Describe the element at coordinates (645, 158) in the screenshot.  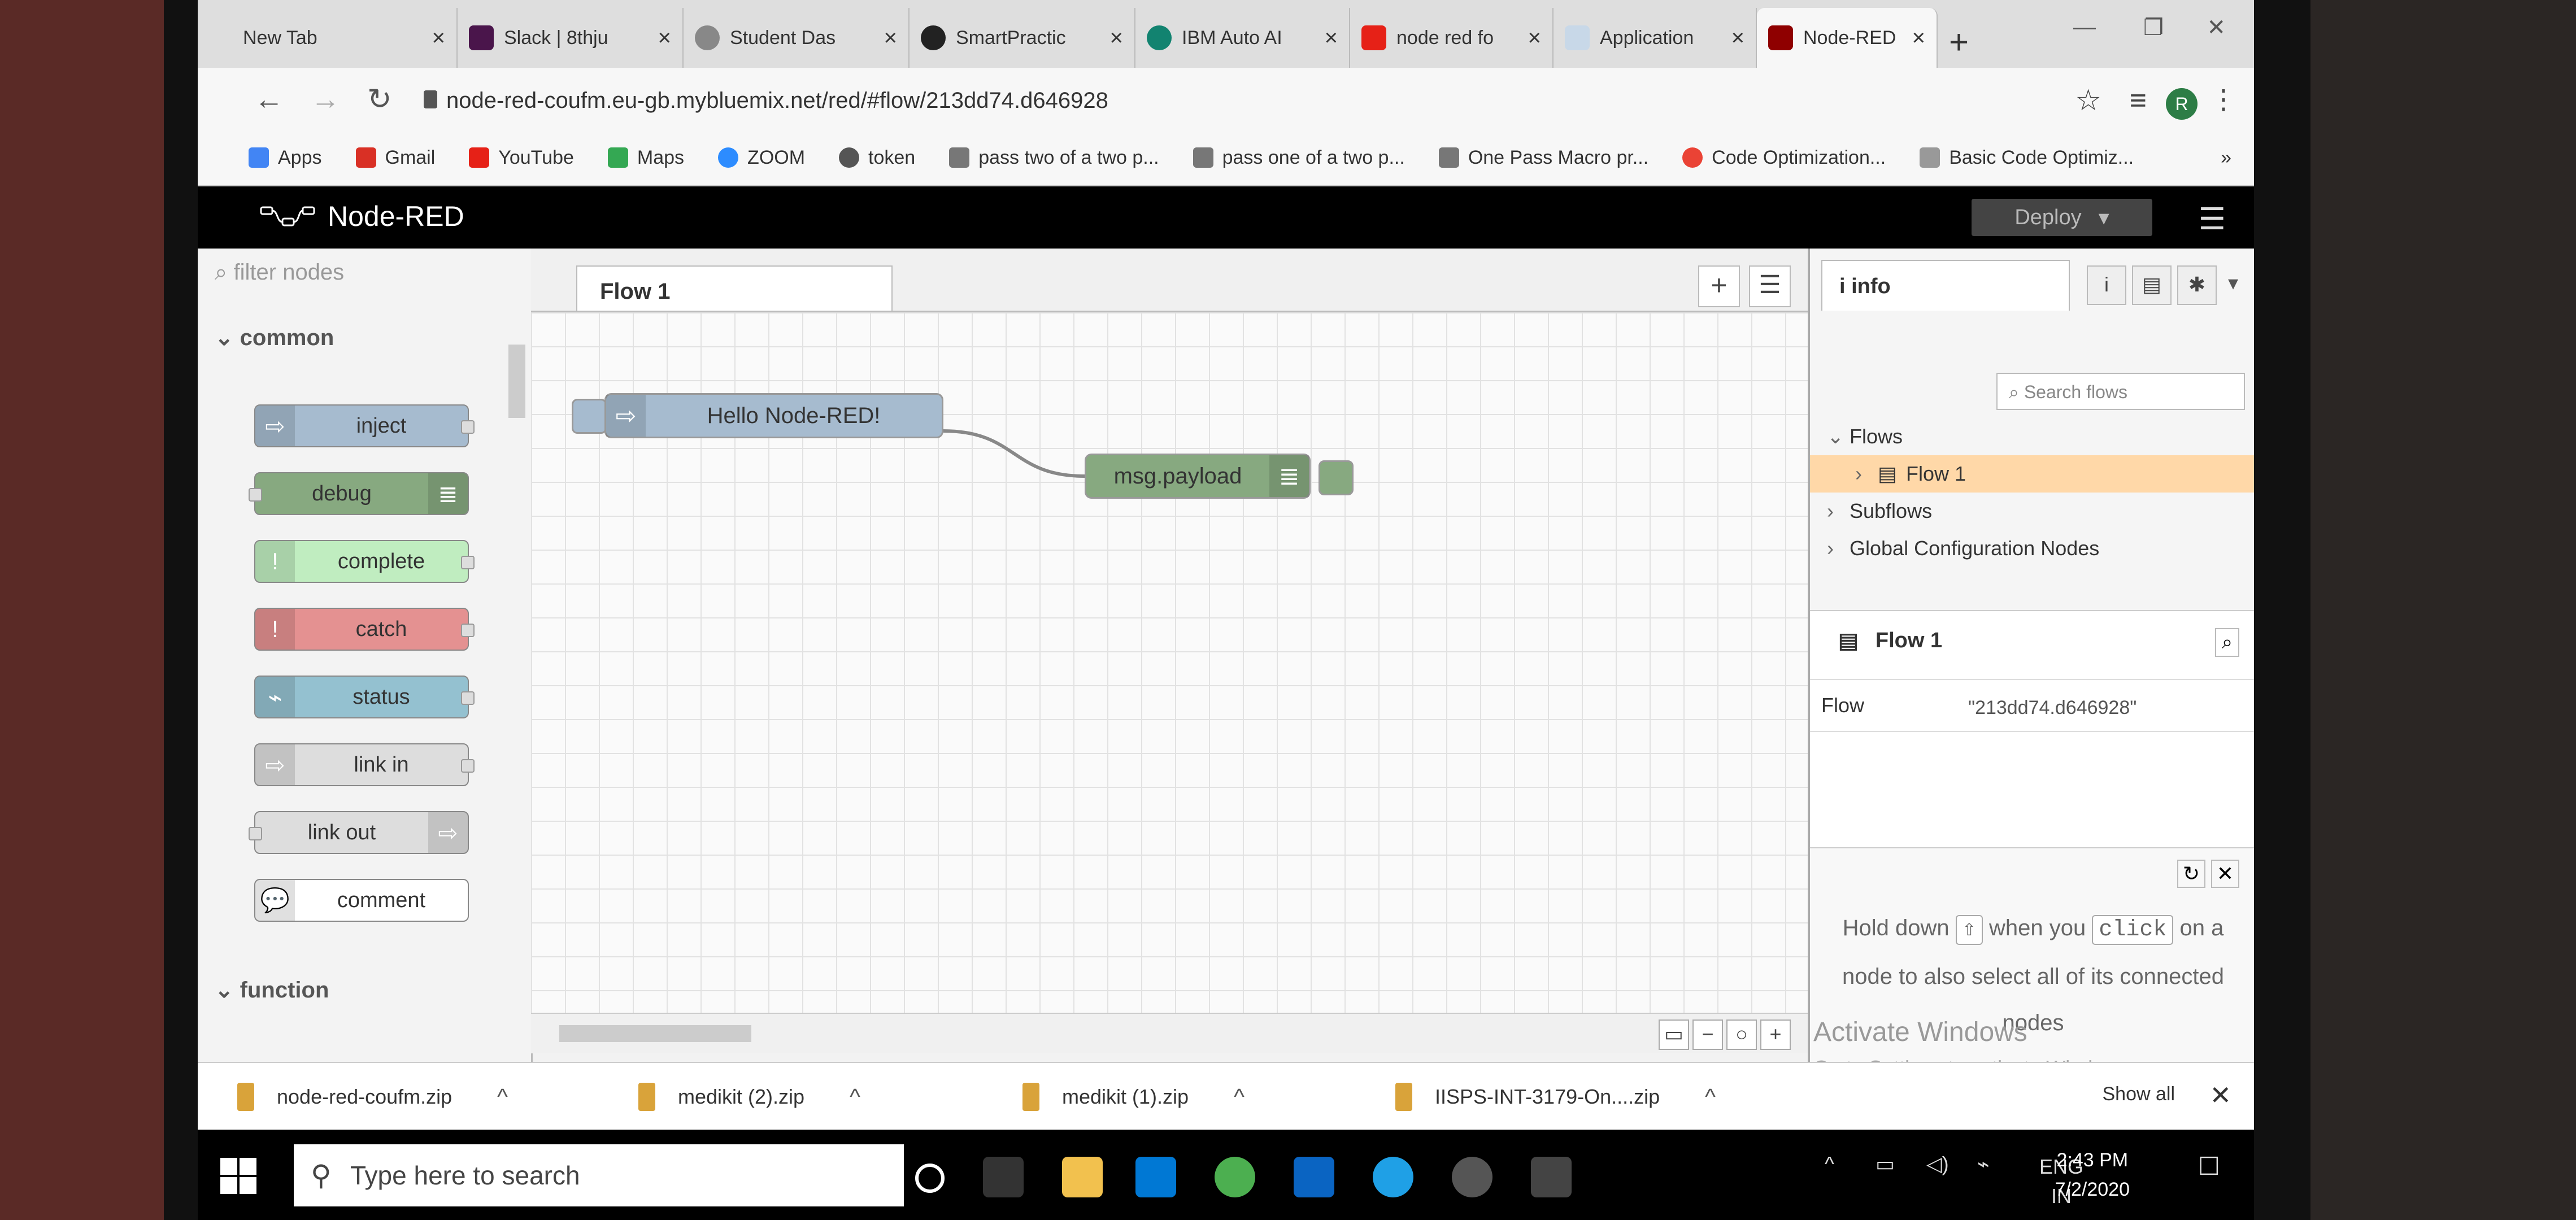
I see `bookmark-maps: Maps` at that location.